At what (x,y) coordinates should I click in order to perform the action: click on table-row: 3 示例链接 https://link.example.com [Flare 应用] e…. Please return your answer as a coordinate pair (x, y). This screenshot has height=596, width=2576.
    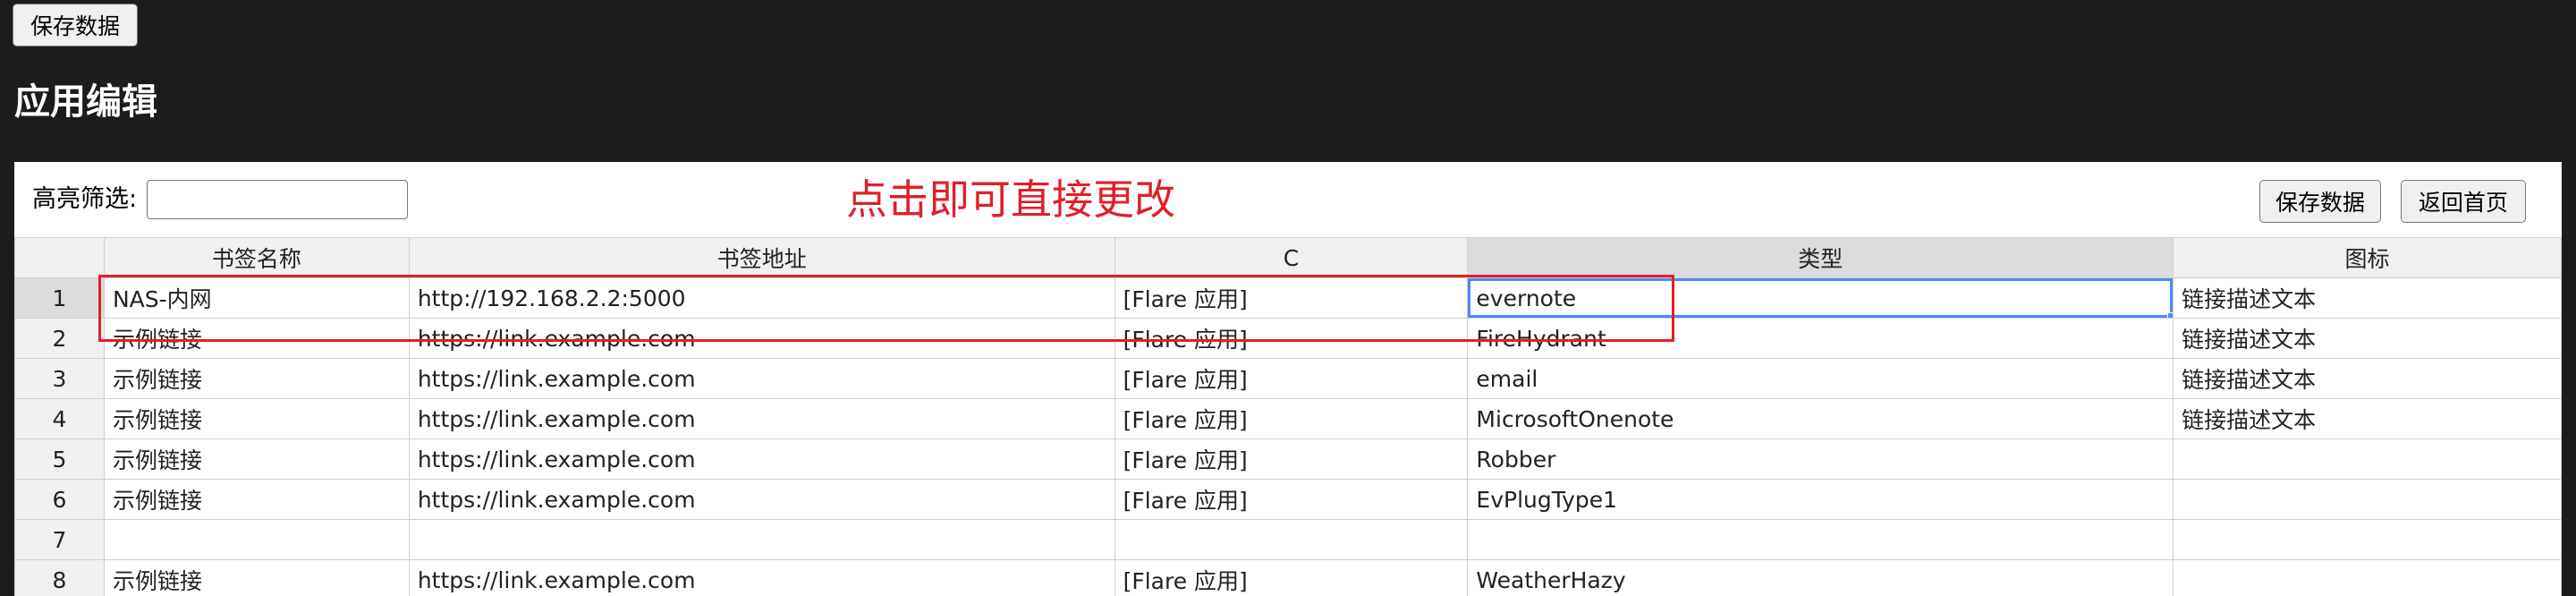
    Looking at the image, I should click on (1288, 378).